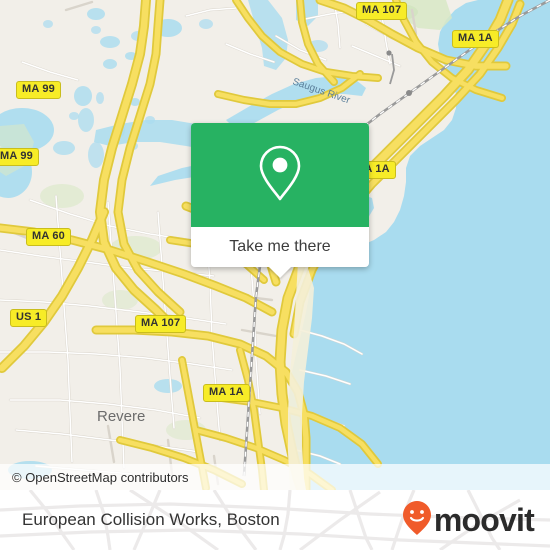 Image resolution: width=550 pixels, height=550 pixels. I want to click on page-footer: European Collision Works, Boston moovit, so click(275, 520).